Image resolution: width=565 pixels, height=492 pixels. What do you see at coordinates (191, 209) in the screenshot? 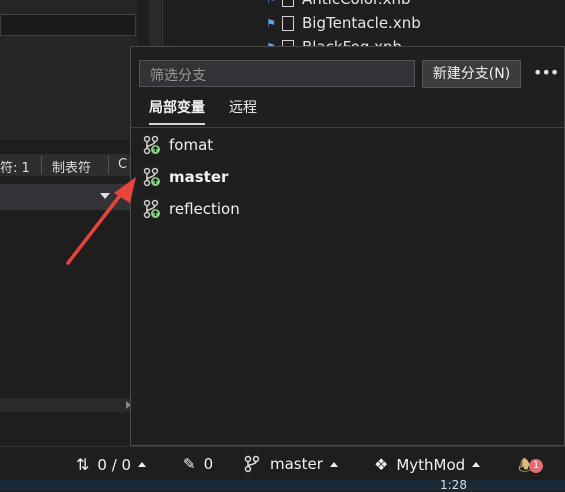
I see `branch-item-reflection: reflection` at bounding box center [191, 209].